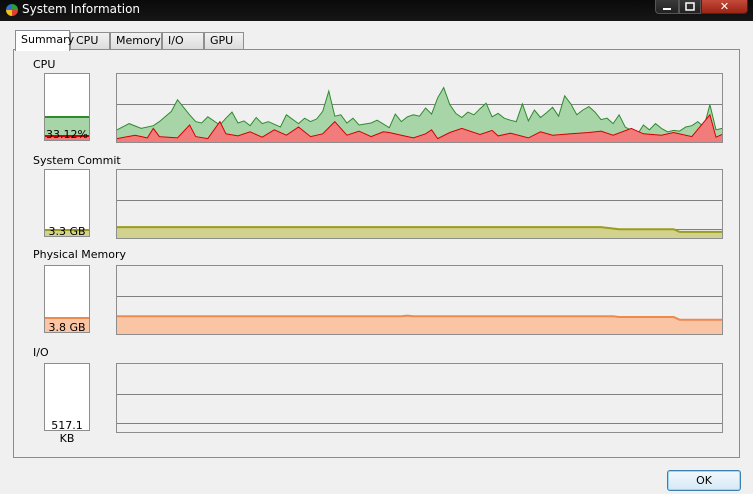  I want to click on cpu-graph-svg, so click(419, 114).